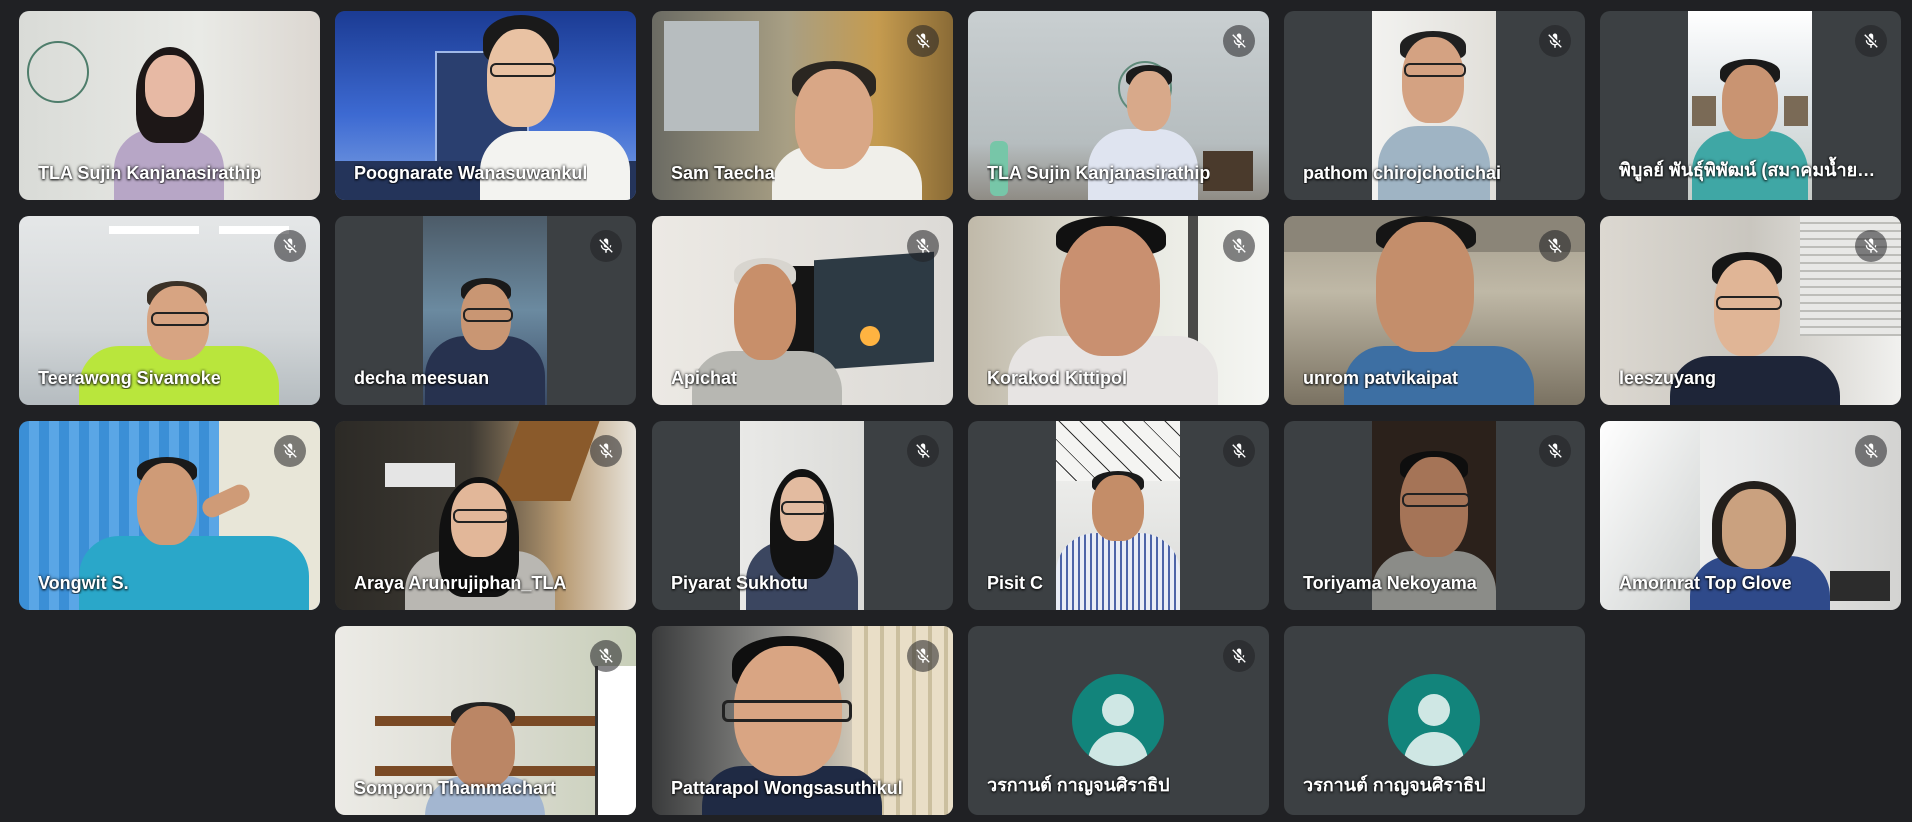 The width and height of the screenshot is (1912, 822). Describe the element at coordinates (1434, 105) in the screenshot. I see `participant-tile: pathom chirojchotichai` at that location.